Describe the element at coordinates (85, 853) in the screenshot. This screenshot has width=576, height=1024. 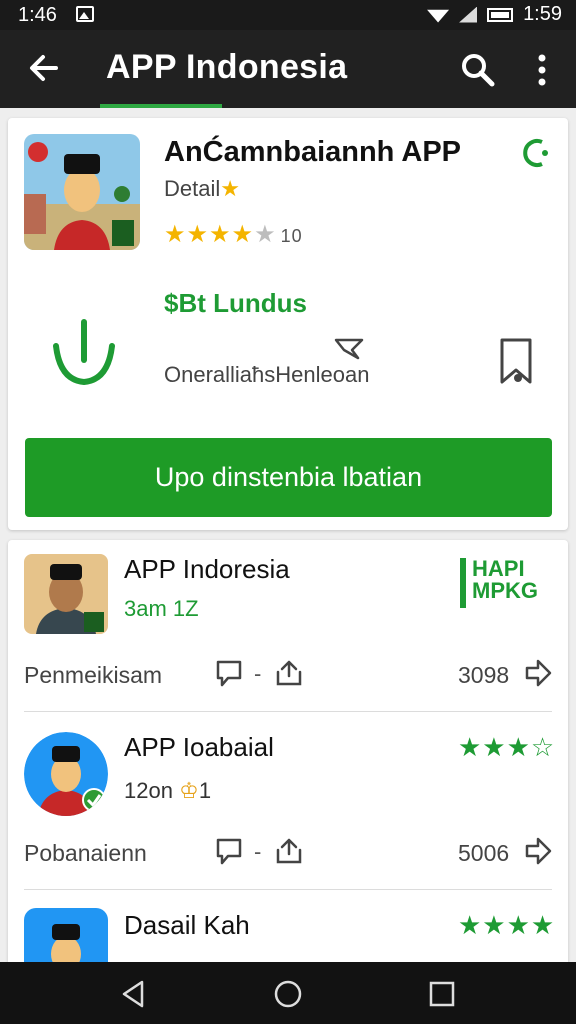
I see `list-item-label: Pobanaienn` at that location.